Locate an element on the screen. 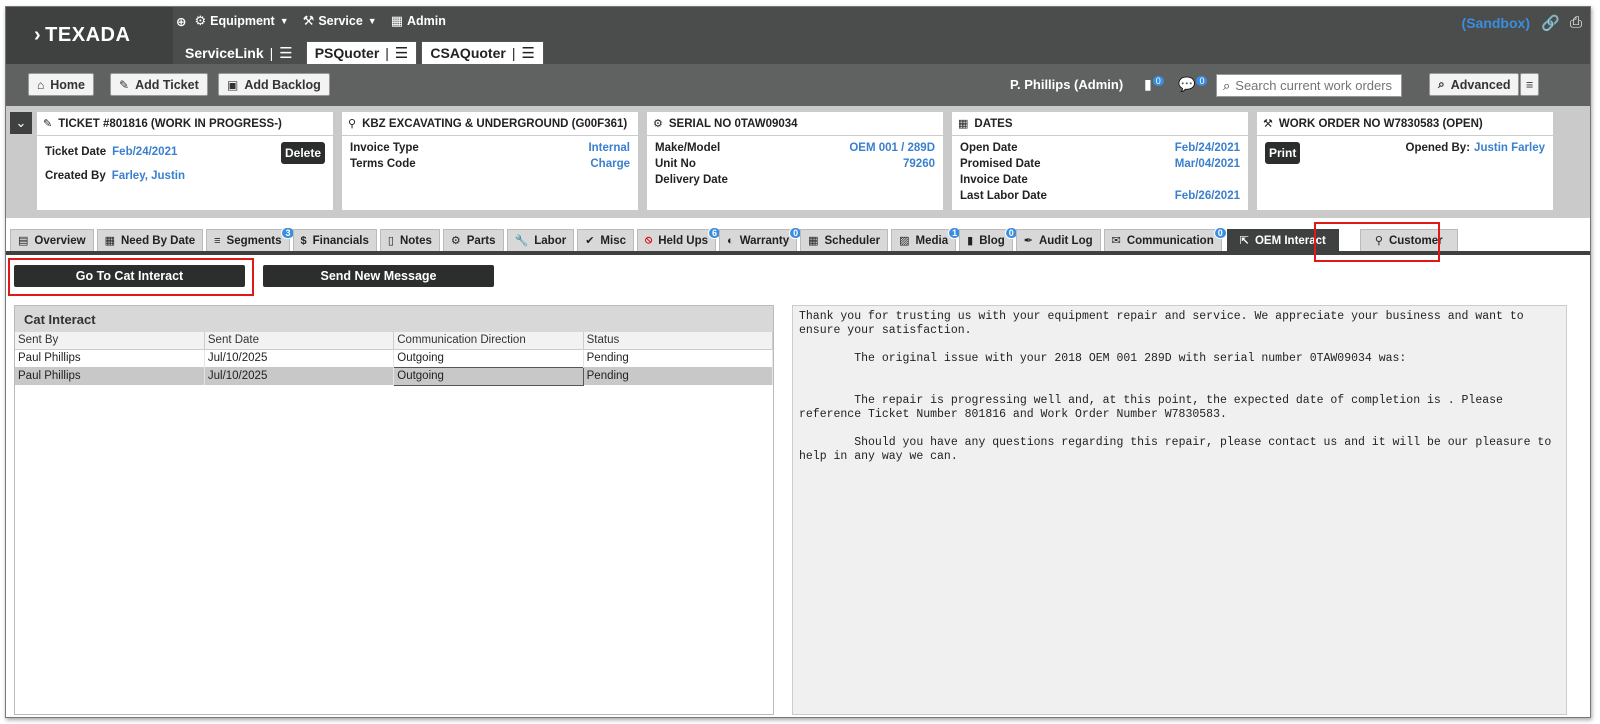  envelope-icon: ✉ is located at coordinates (1116, 241).